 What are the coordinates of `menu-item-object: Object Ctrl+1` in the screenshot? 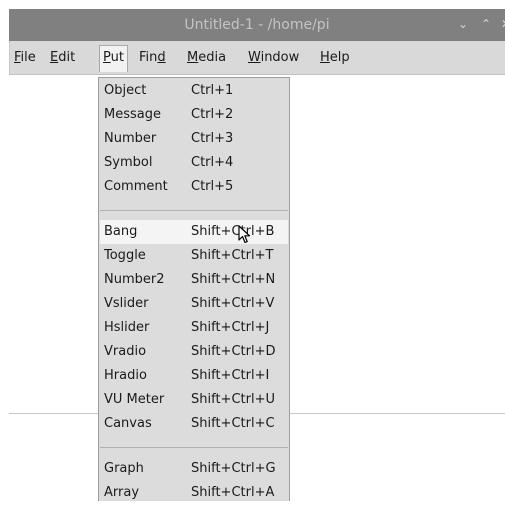 It's located at (194, 91).